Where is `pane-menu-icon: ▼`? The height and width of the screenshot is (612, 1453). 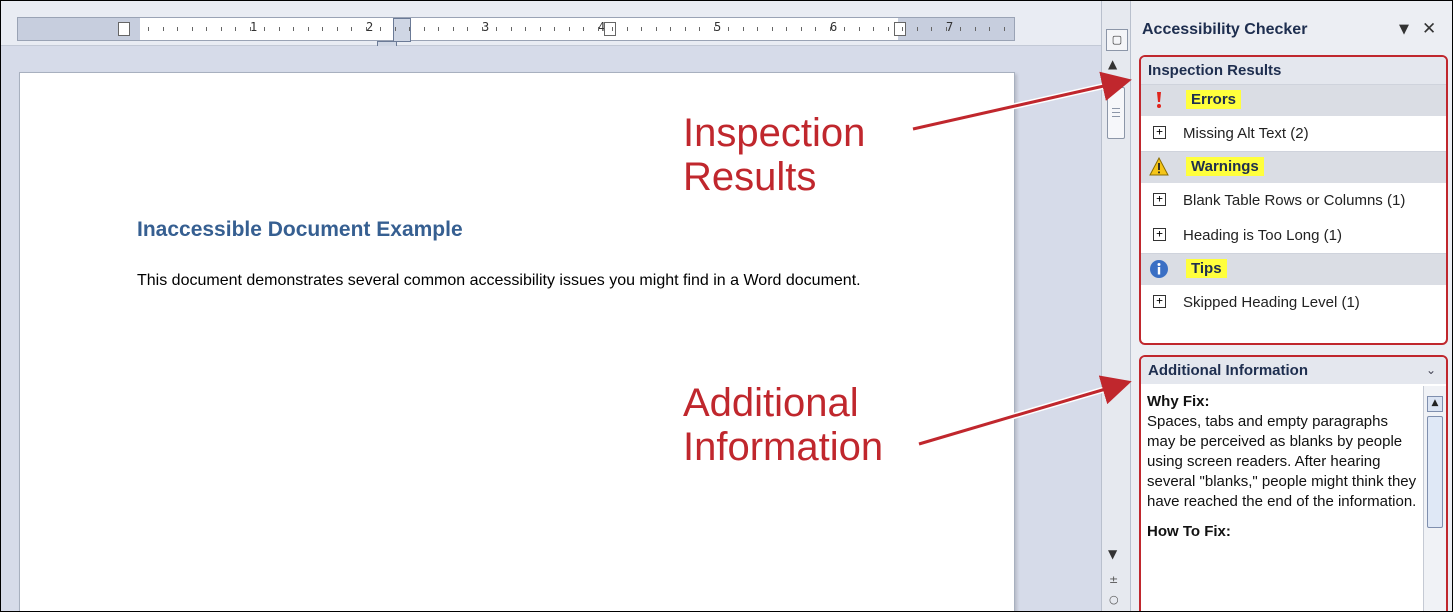 pane-menu-icon: ▼ is located at coordinates (1404, 29).